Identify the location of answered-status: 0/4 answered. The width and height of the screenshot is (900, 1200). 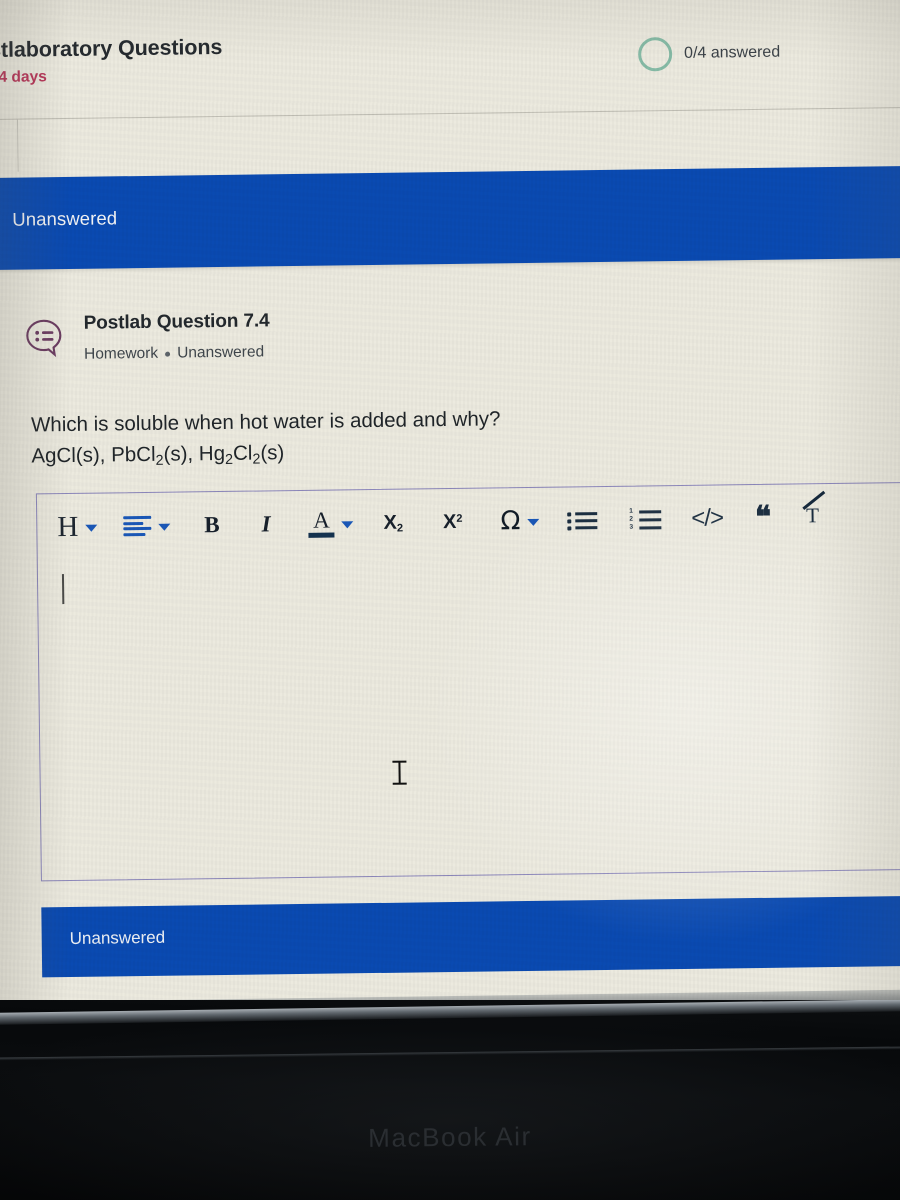
(709, 54).